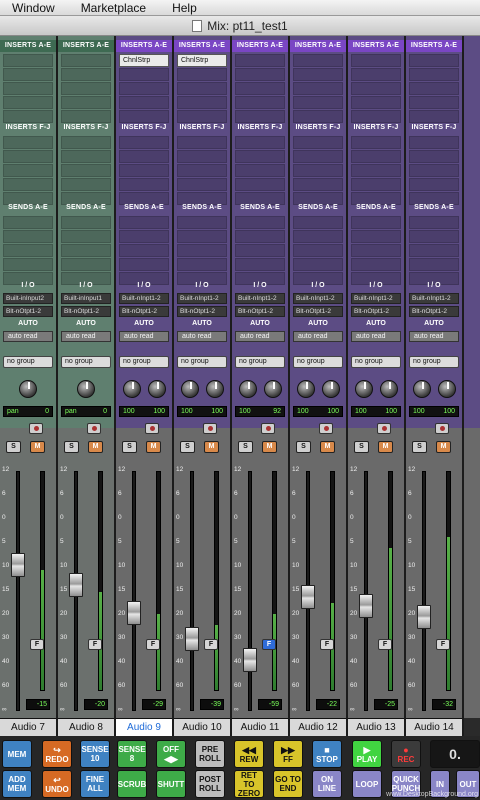 Image resolution: width=480 pixels, height=800 pixels. What do you see at coordinates (86, 727) in the screenshot?
I see `track-name: Audio 8` at bounding box center [86, 727].